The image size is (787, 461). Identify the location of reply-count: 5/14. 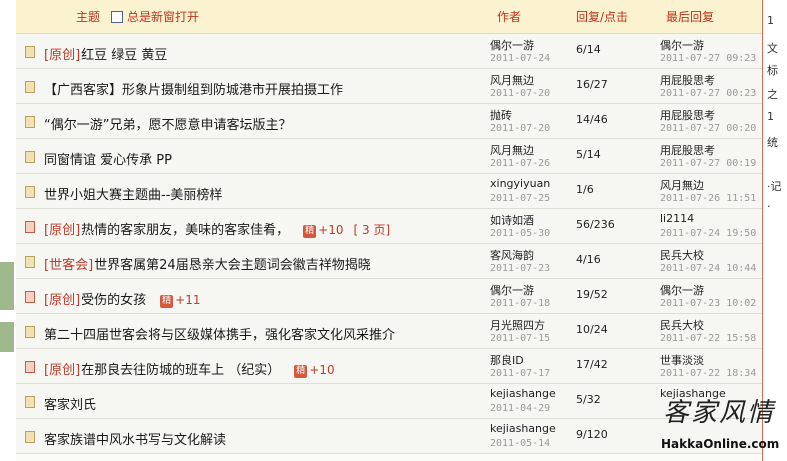
(588, 154).